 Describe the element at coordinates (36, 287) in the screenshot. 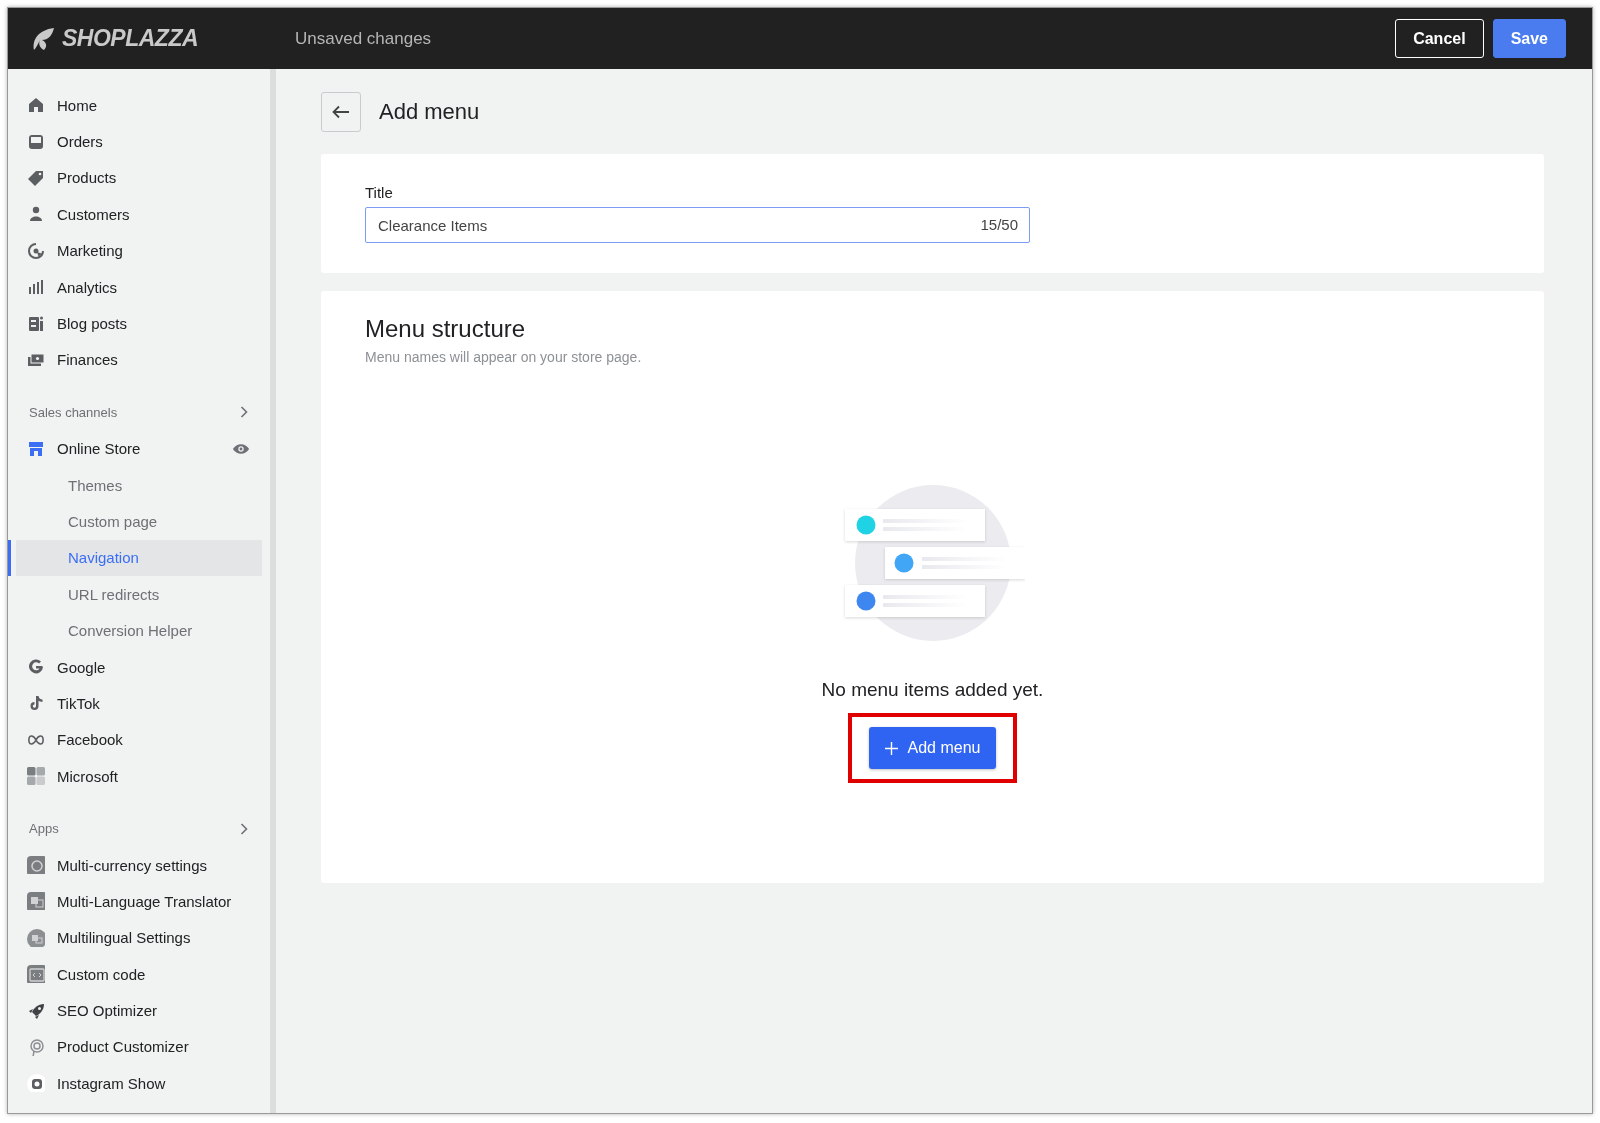

I see `bar-chart-icon` at that location.